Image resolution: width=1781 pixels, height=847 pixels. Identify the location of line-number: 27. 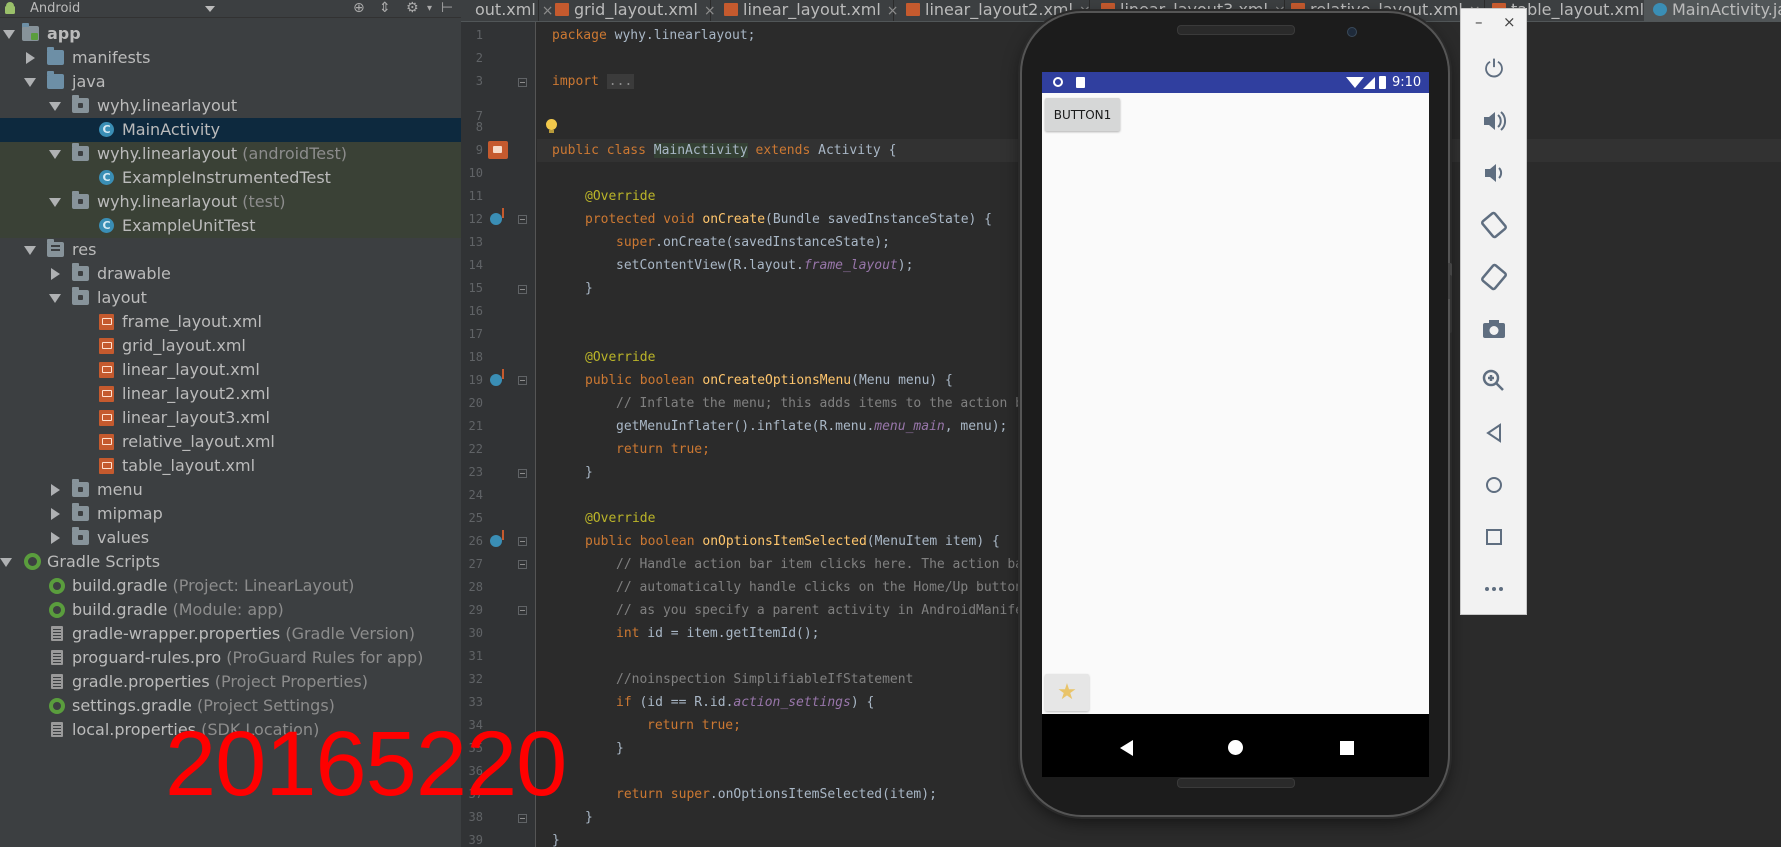
(475, 564).